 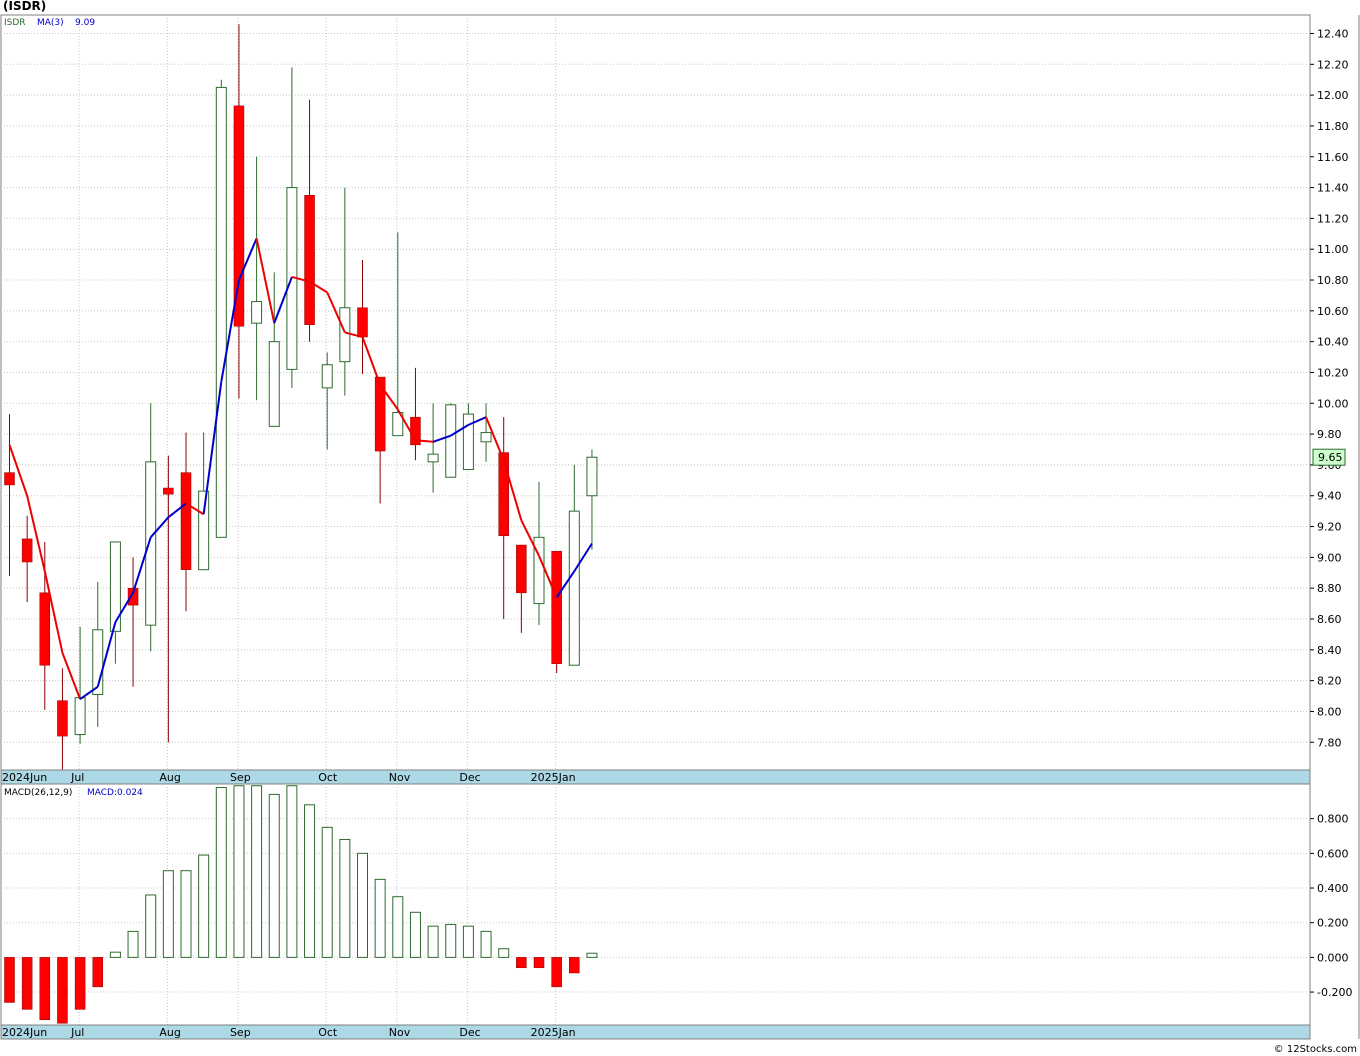 What do you see at coordinates (1333, 188) in the screenshot?
I see `price-tick-label-18: 11.40` at bounding box center [1333, 188].